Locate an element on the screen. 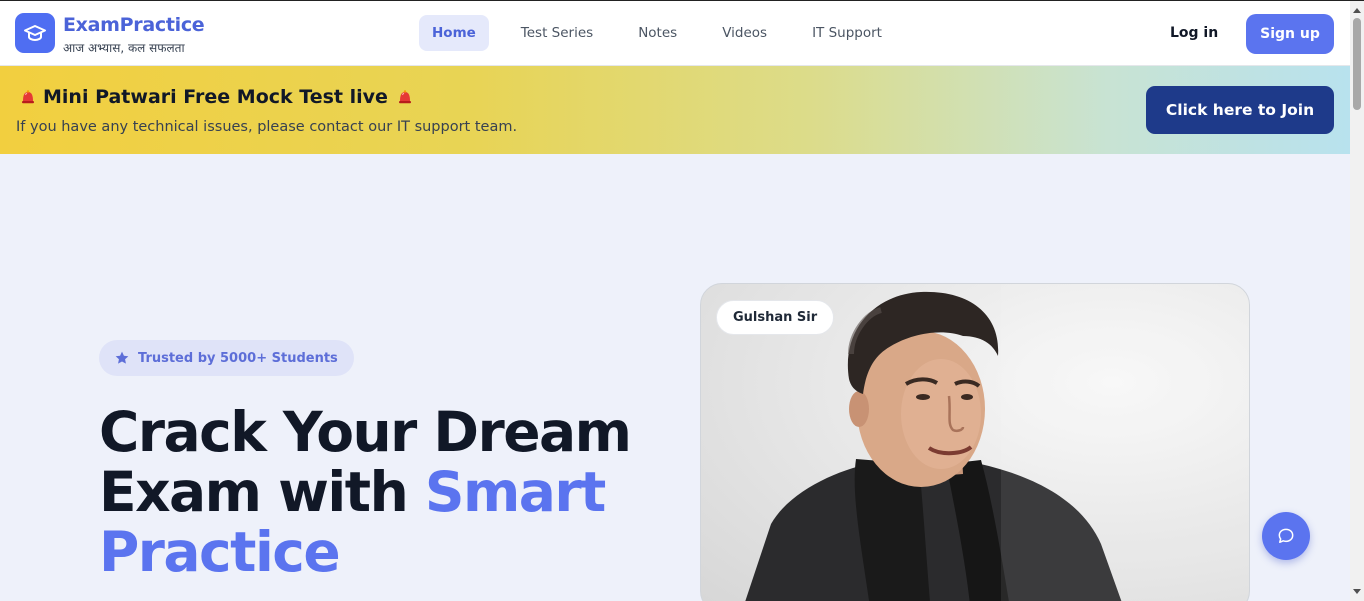  star-icon is located at coordinates (122, 357).